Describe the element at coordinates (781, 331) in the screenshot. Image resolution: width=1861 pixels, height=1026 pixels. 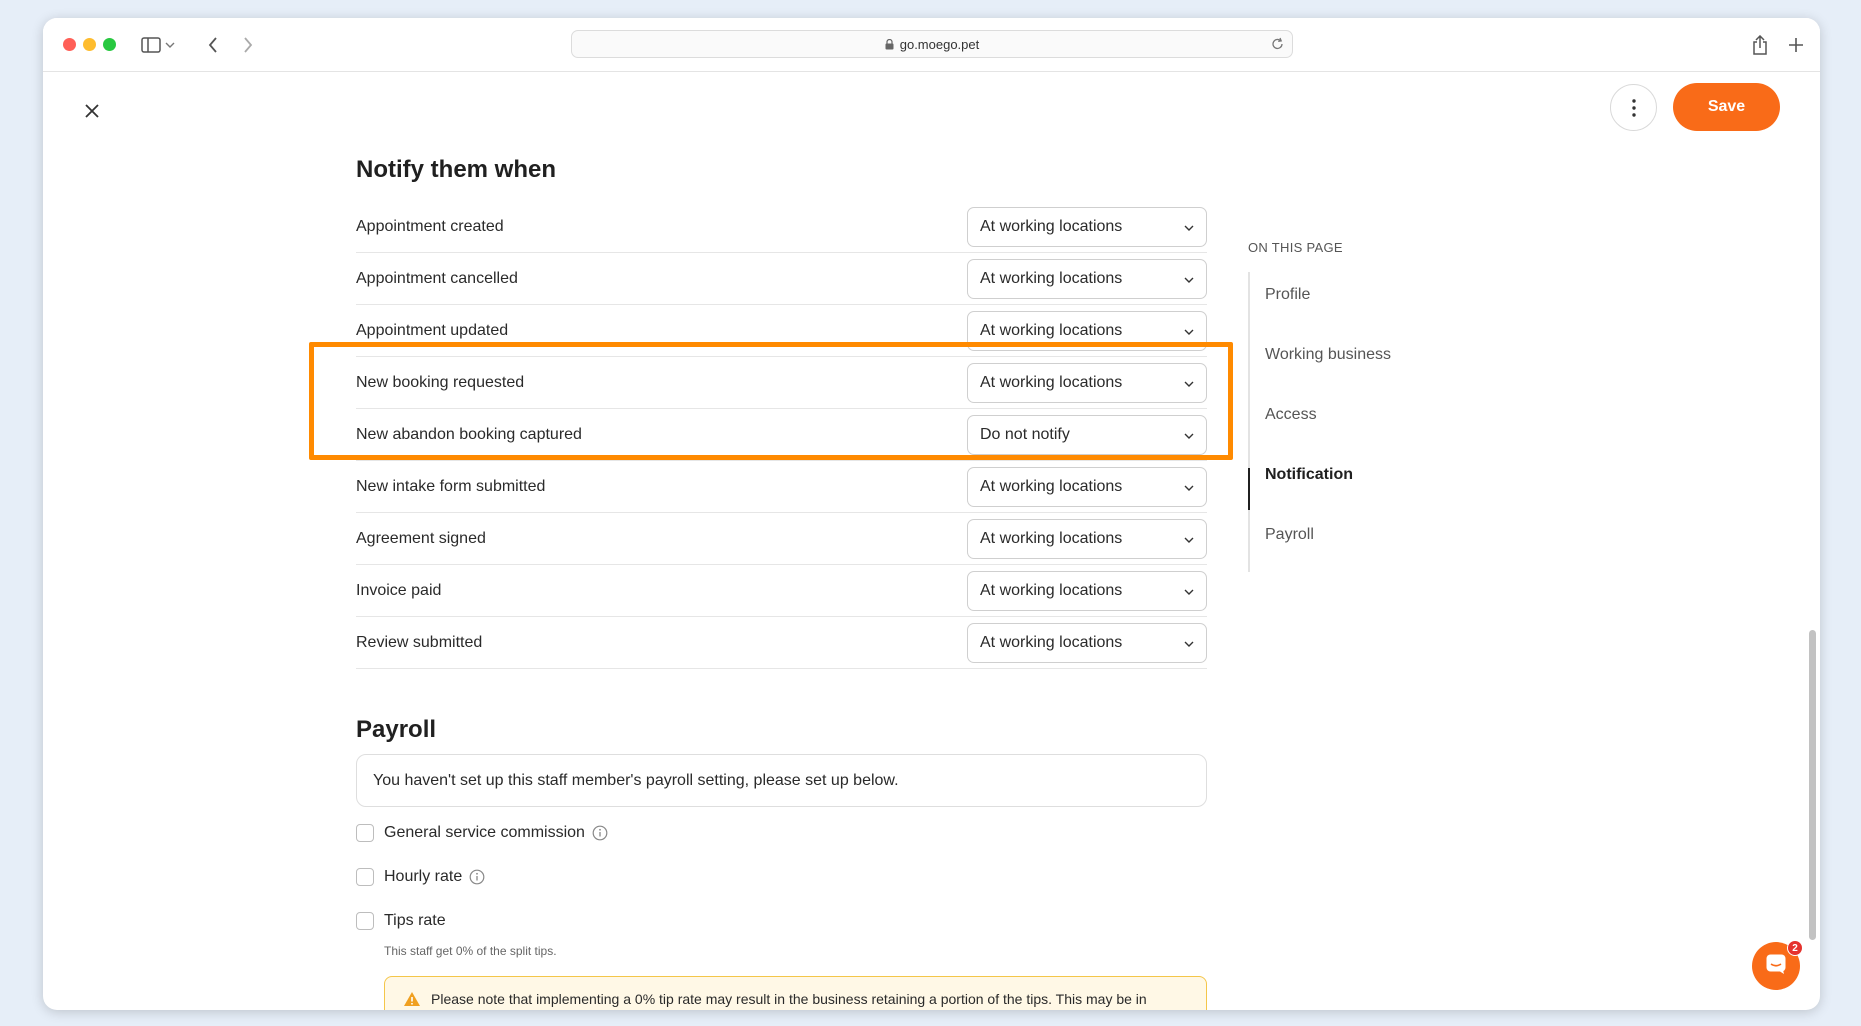
I see `notify-row-appointment-updated: Appointment updated At working locations` at that location.